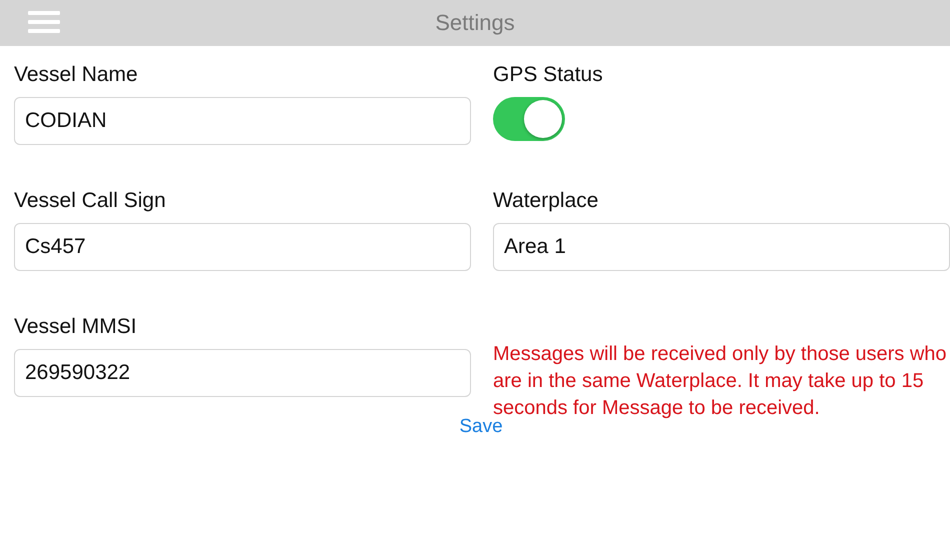 This screenshot has width=950, height=534. What do you see at coordinates (721, 247) in the screenshot?
I see `input-field: Area 1` at bounding box center [721, 247].